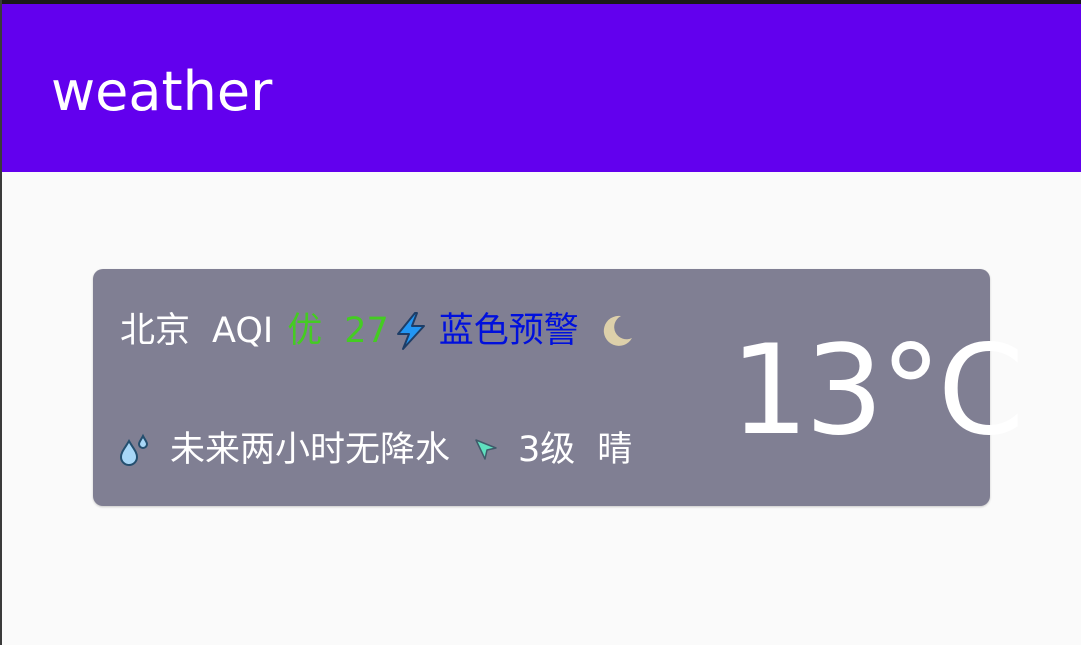 This screenshot has height=645, width=1081. I want to click on aqi-value: 27, so click(366, 331).